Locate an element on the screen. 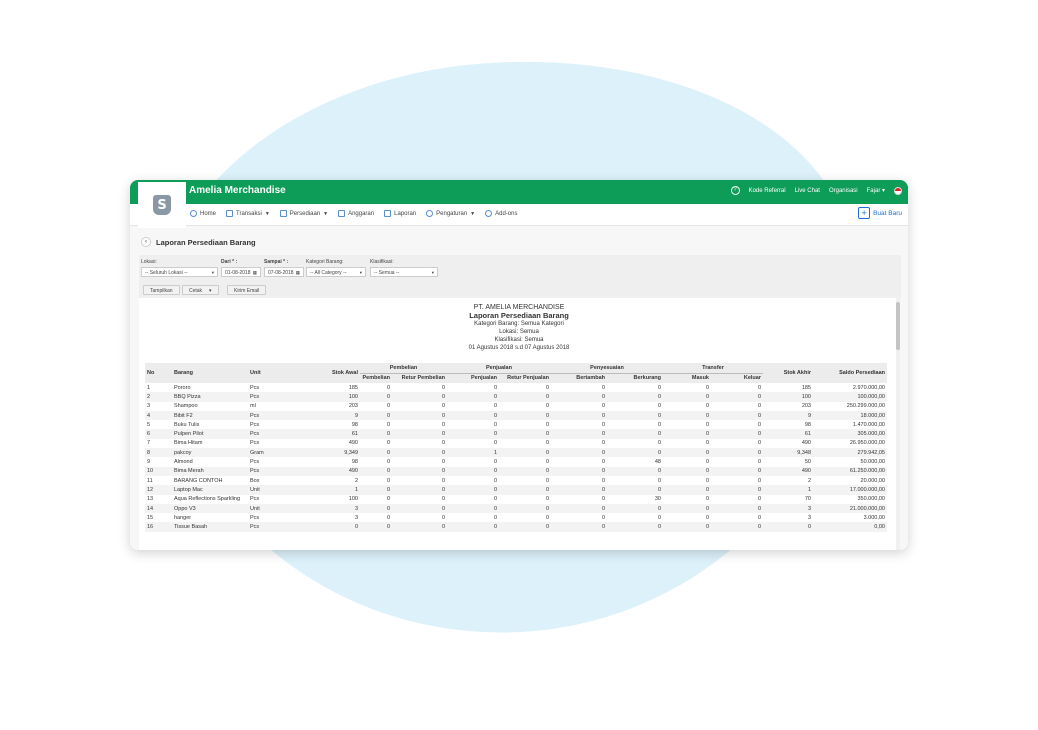  nav-label: Laporan is located at coordinates (405, 213).